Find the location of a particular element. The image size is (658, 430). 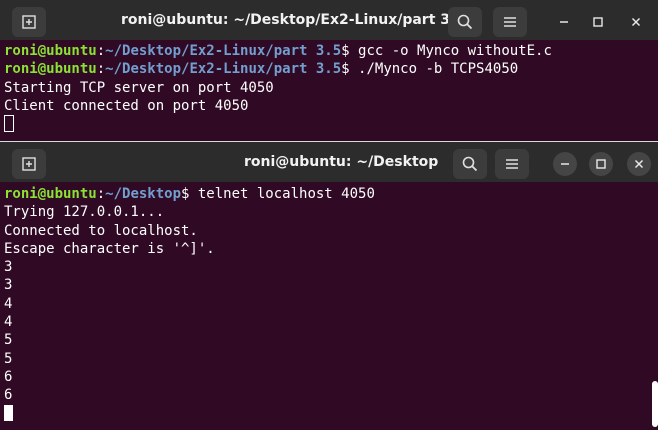

titlebar: roni@ubuntu: ~/Desktop is located at coordinates (329, 162).